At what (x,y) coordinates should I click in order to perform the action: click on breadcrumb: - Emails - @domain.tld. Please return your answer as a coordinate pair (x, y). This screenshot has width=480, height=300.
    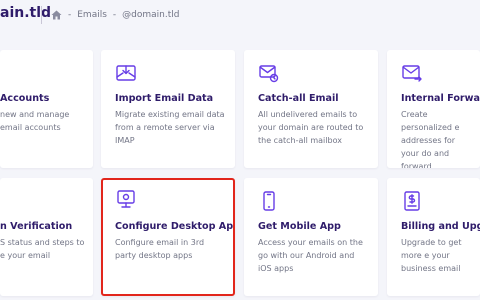
    Looking at the image, I should click on (115, 15).